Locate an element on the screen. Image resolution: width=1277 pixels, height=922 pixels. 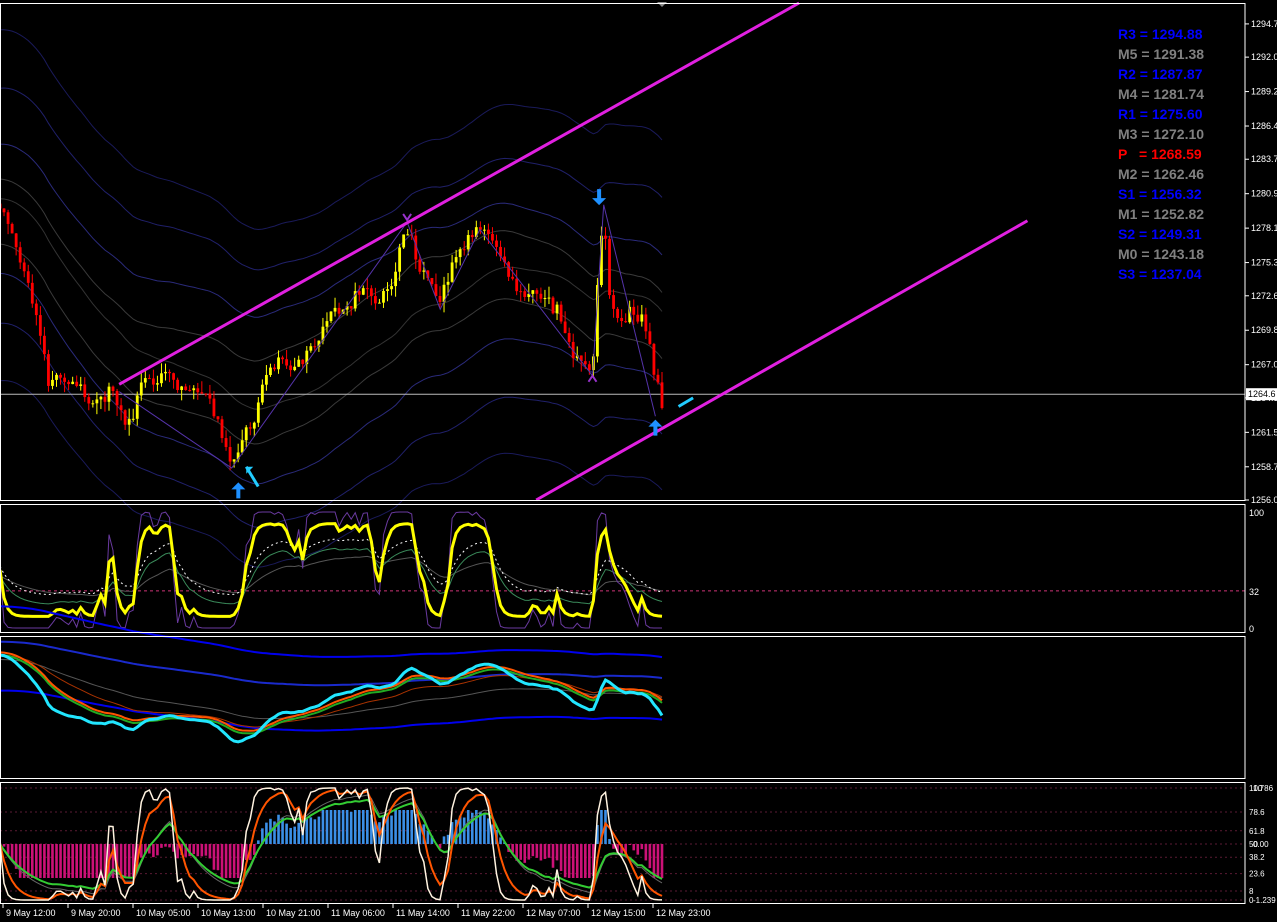
pivot-value: 1268.59 is located at coordinates (1176, 154).